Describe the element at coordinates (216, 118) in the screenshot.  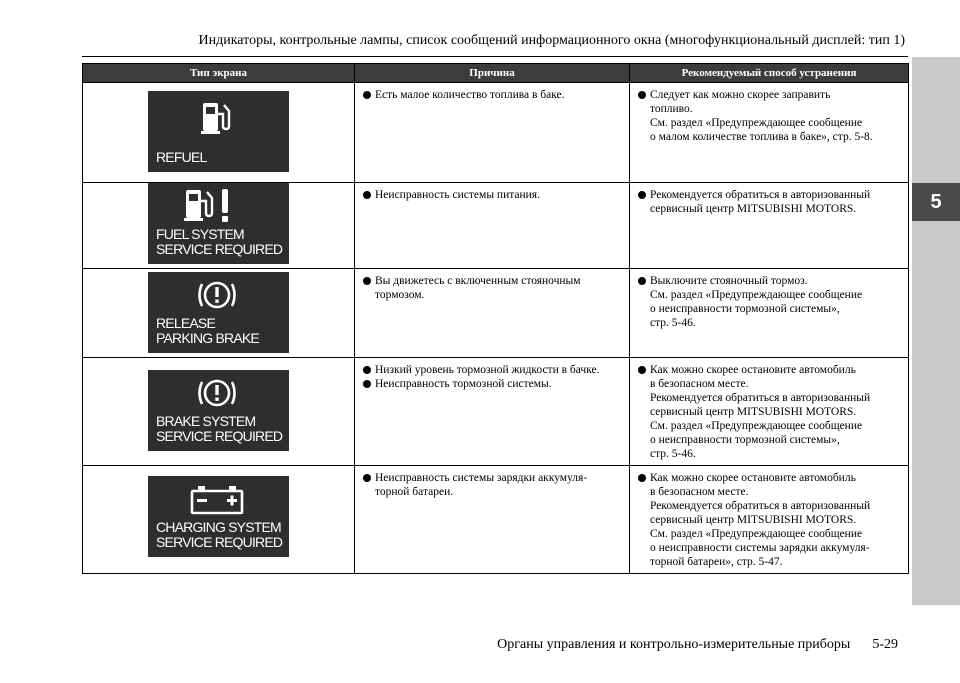
I see `fuel-pump-icon` at that location.